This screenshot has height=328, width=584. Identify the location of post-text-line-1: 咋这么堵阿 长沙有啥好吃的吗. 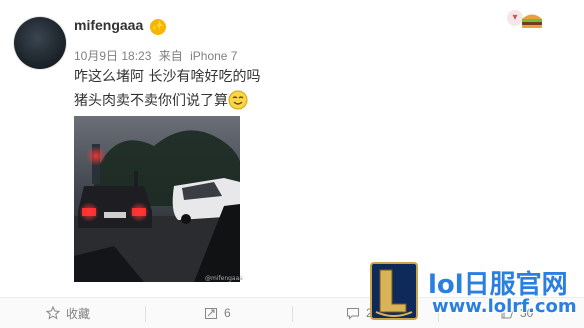
(167, 77).